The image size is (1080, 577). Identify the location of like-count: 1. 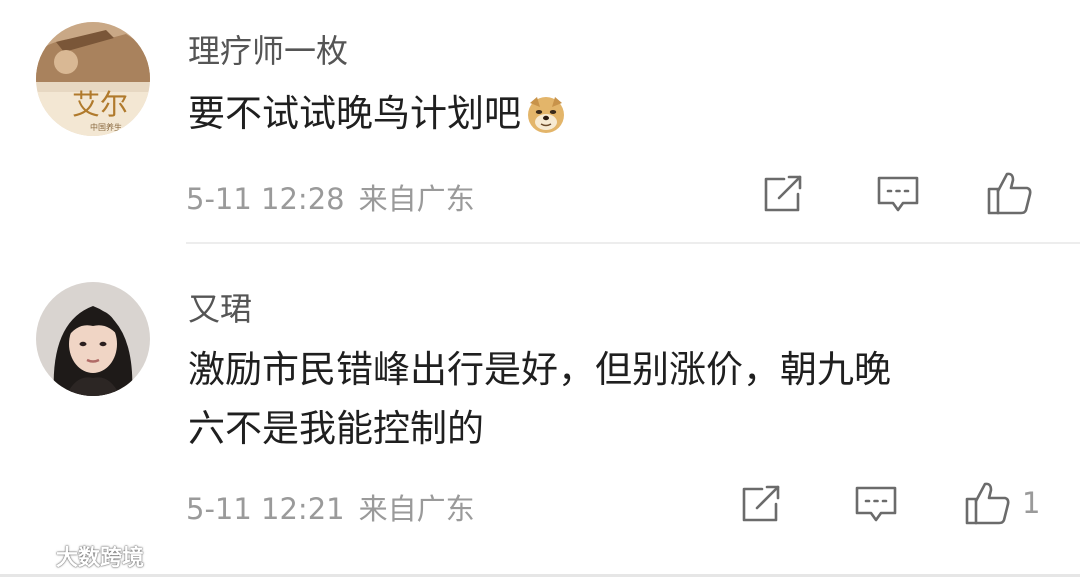
(1031, 503).